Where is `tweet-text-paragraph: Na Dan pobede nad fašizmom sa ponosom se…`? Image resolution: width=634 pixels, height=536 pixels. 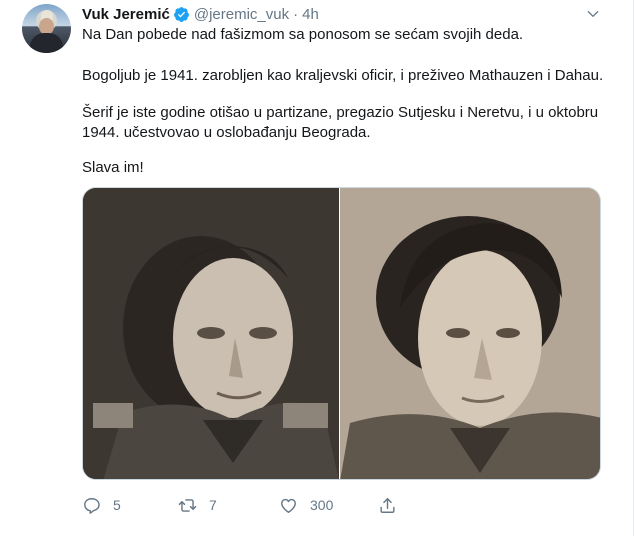 tweet-text-paragraph: Na Dan pobede nad fašizmom sa ponosom se… is located at coordinates (303, 34).